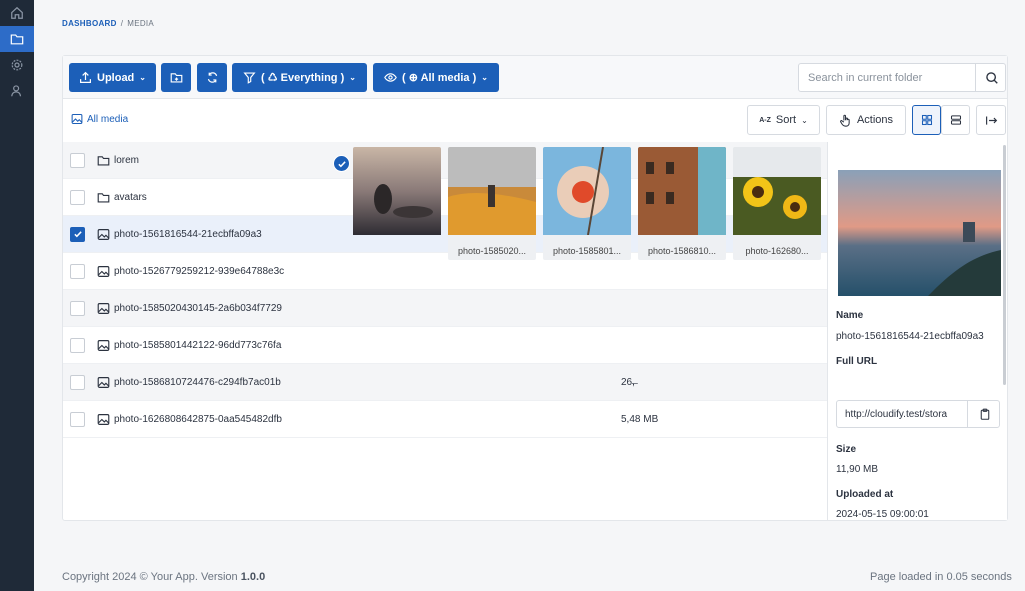  I want to click on size-label: Size, so click(846, 449).